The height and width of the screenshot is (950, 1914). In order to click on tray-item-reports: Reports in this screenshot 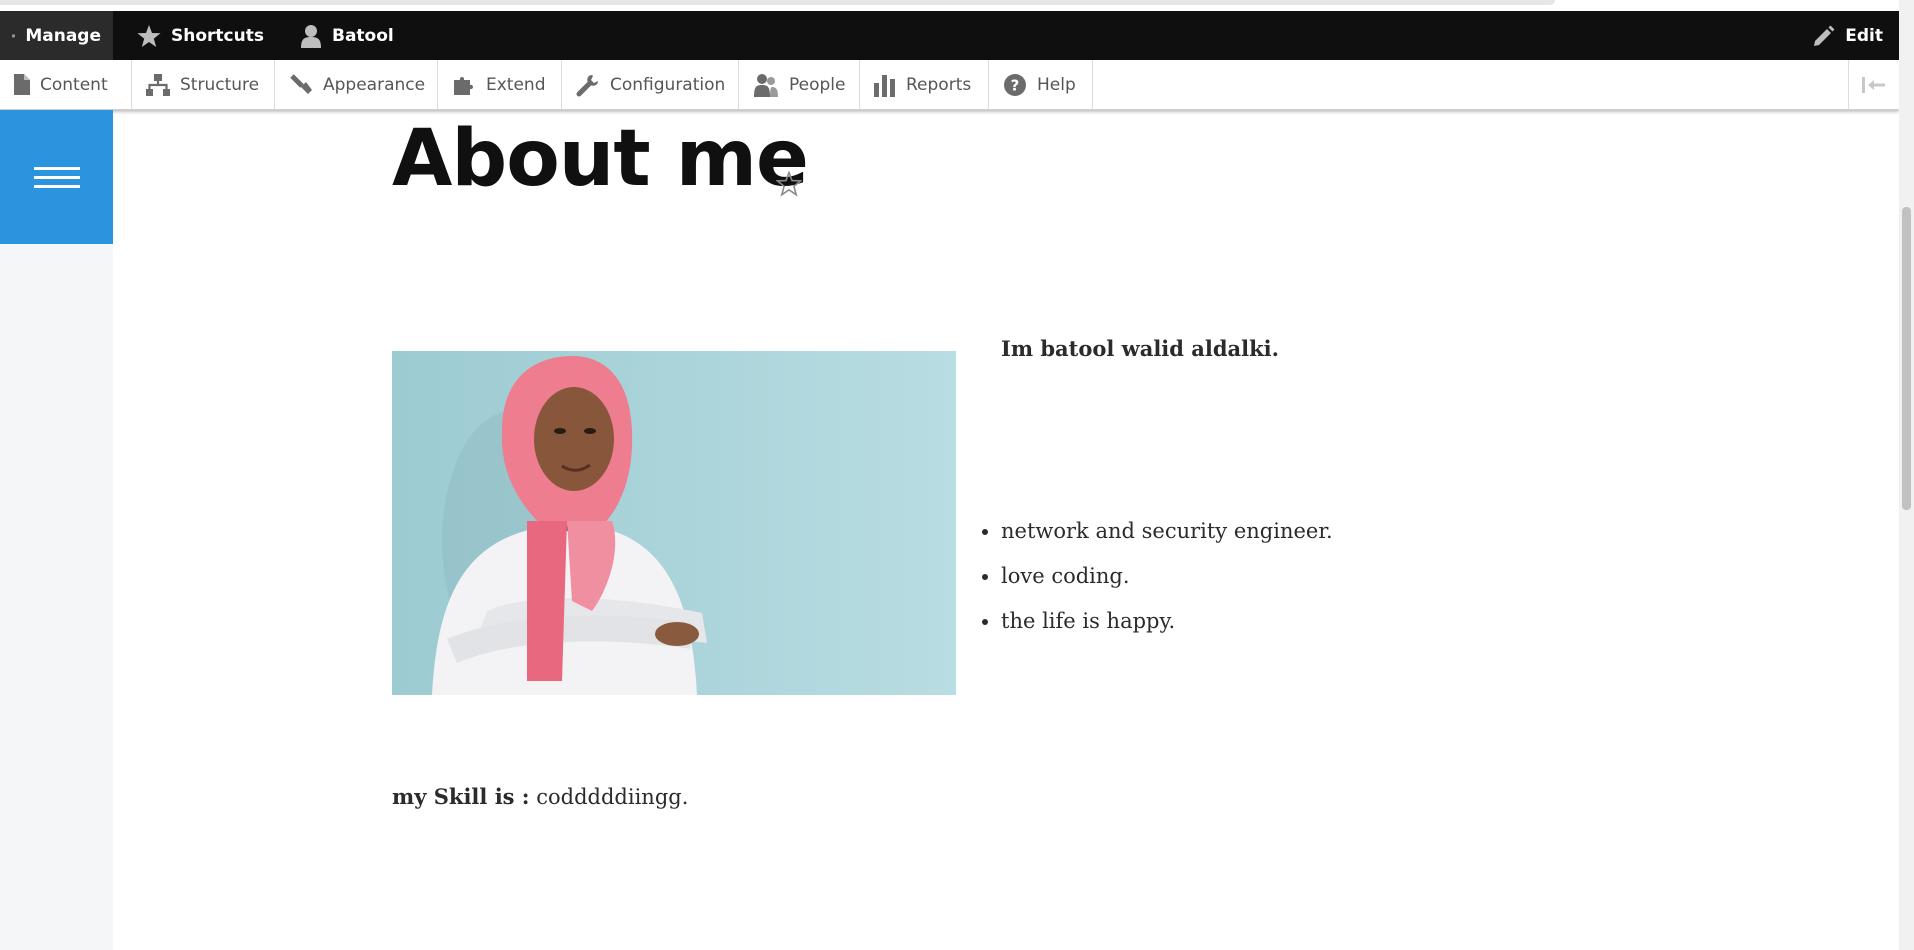, I will do `click(924, 84)`.